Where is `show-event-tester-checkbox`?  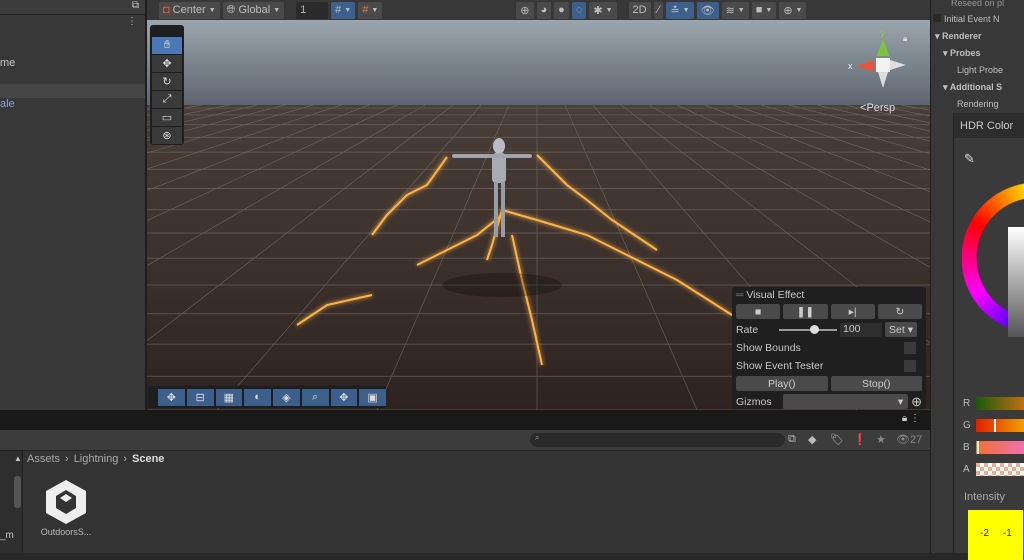
show-event-tester-checkbox is located at coordinates (910, 366).